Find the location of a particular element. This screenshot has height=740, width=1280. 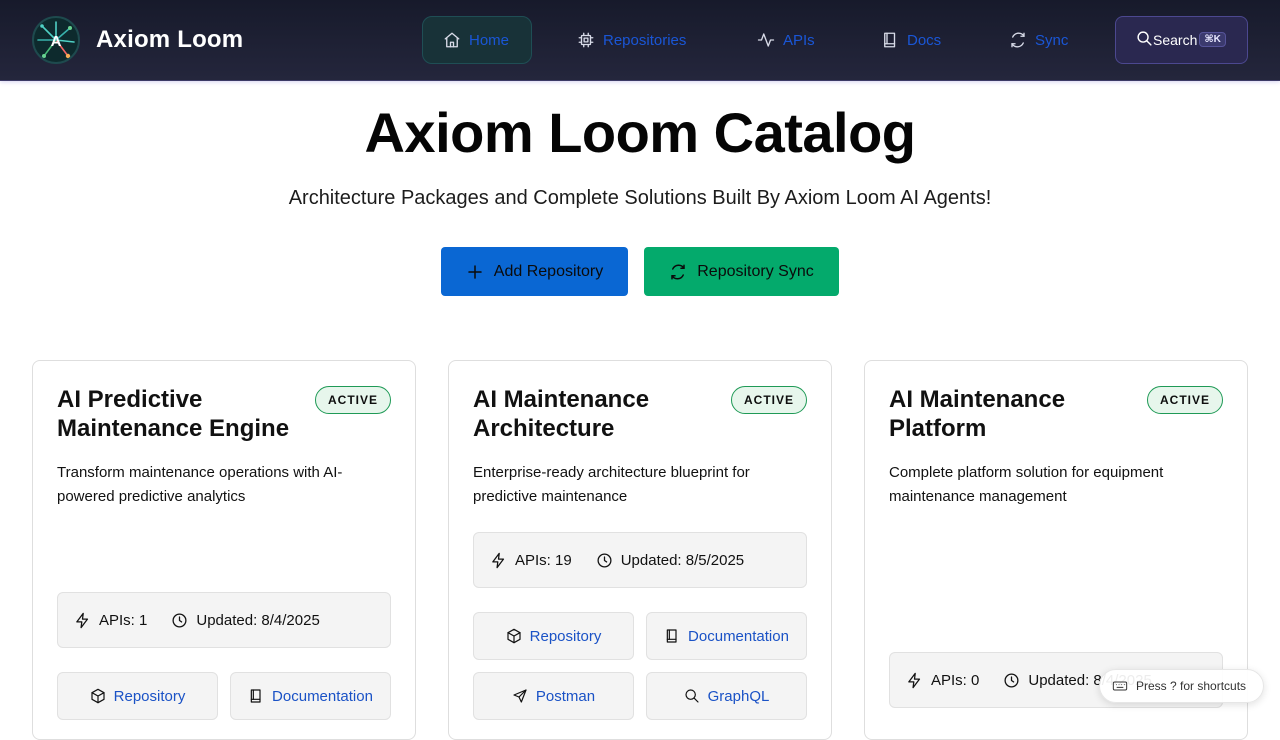

nav-docs-label: Docs is located at coordinates (924, 40).